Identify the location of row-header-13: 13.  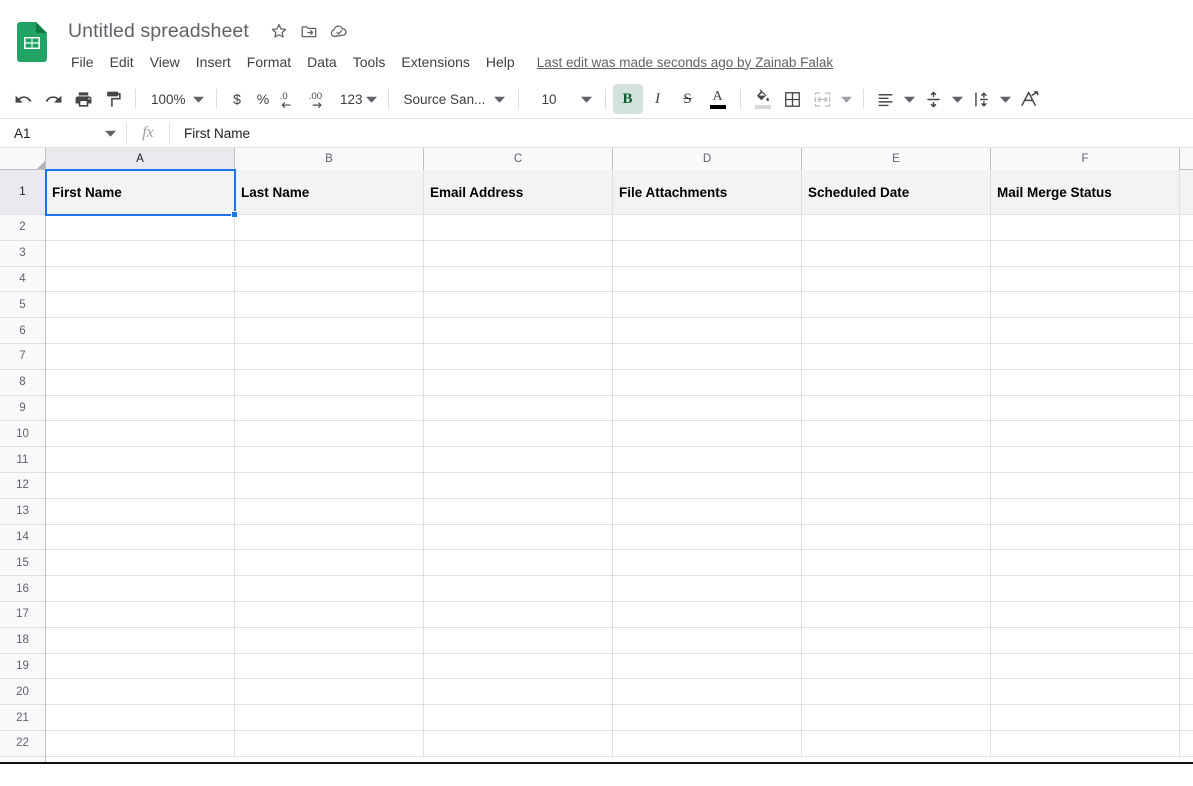
(22, 511).